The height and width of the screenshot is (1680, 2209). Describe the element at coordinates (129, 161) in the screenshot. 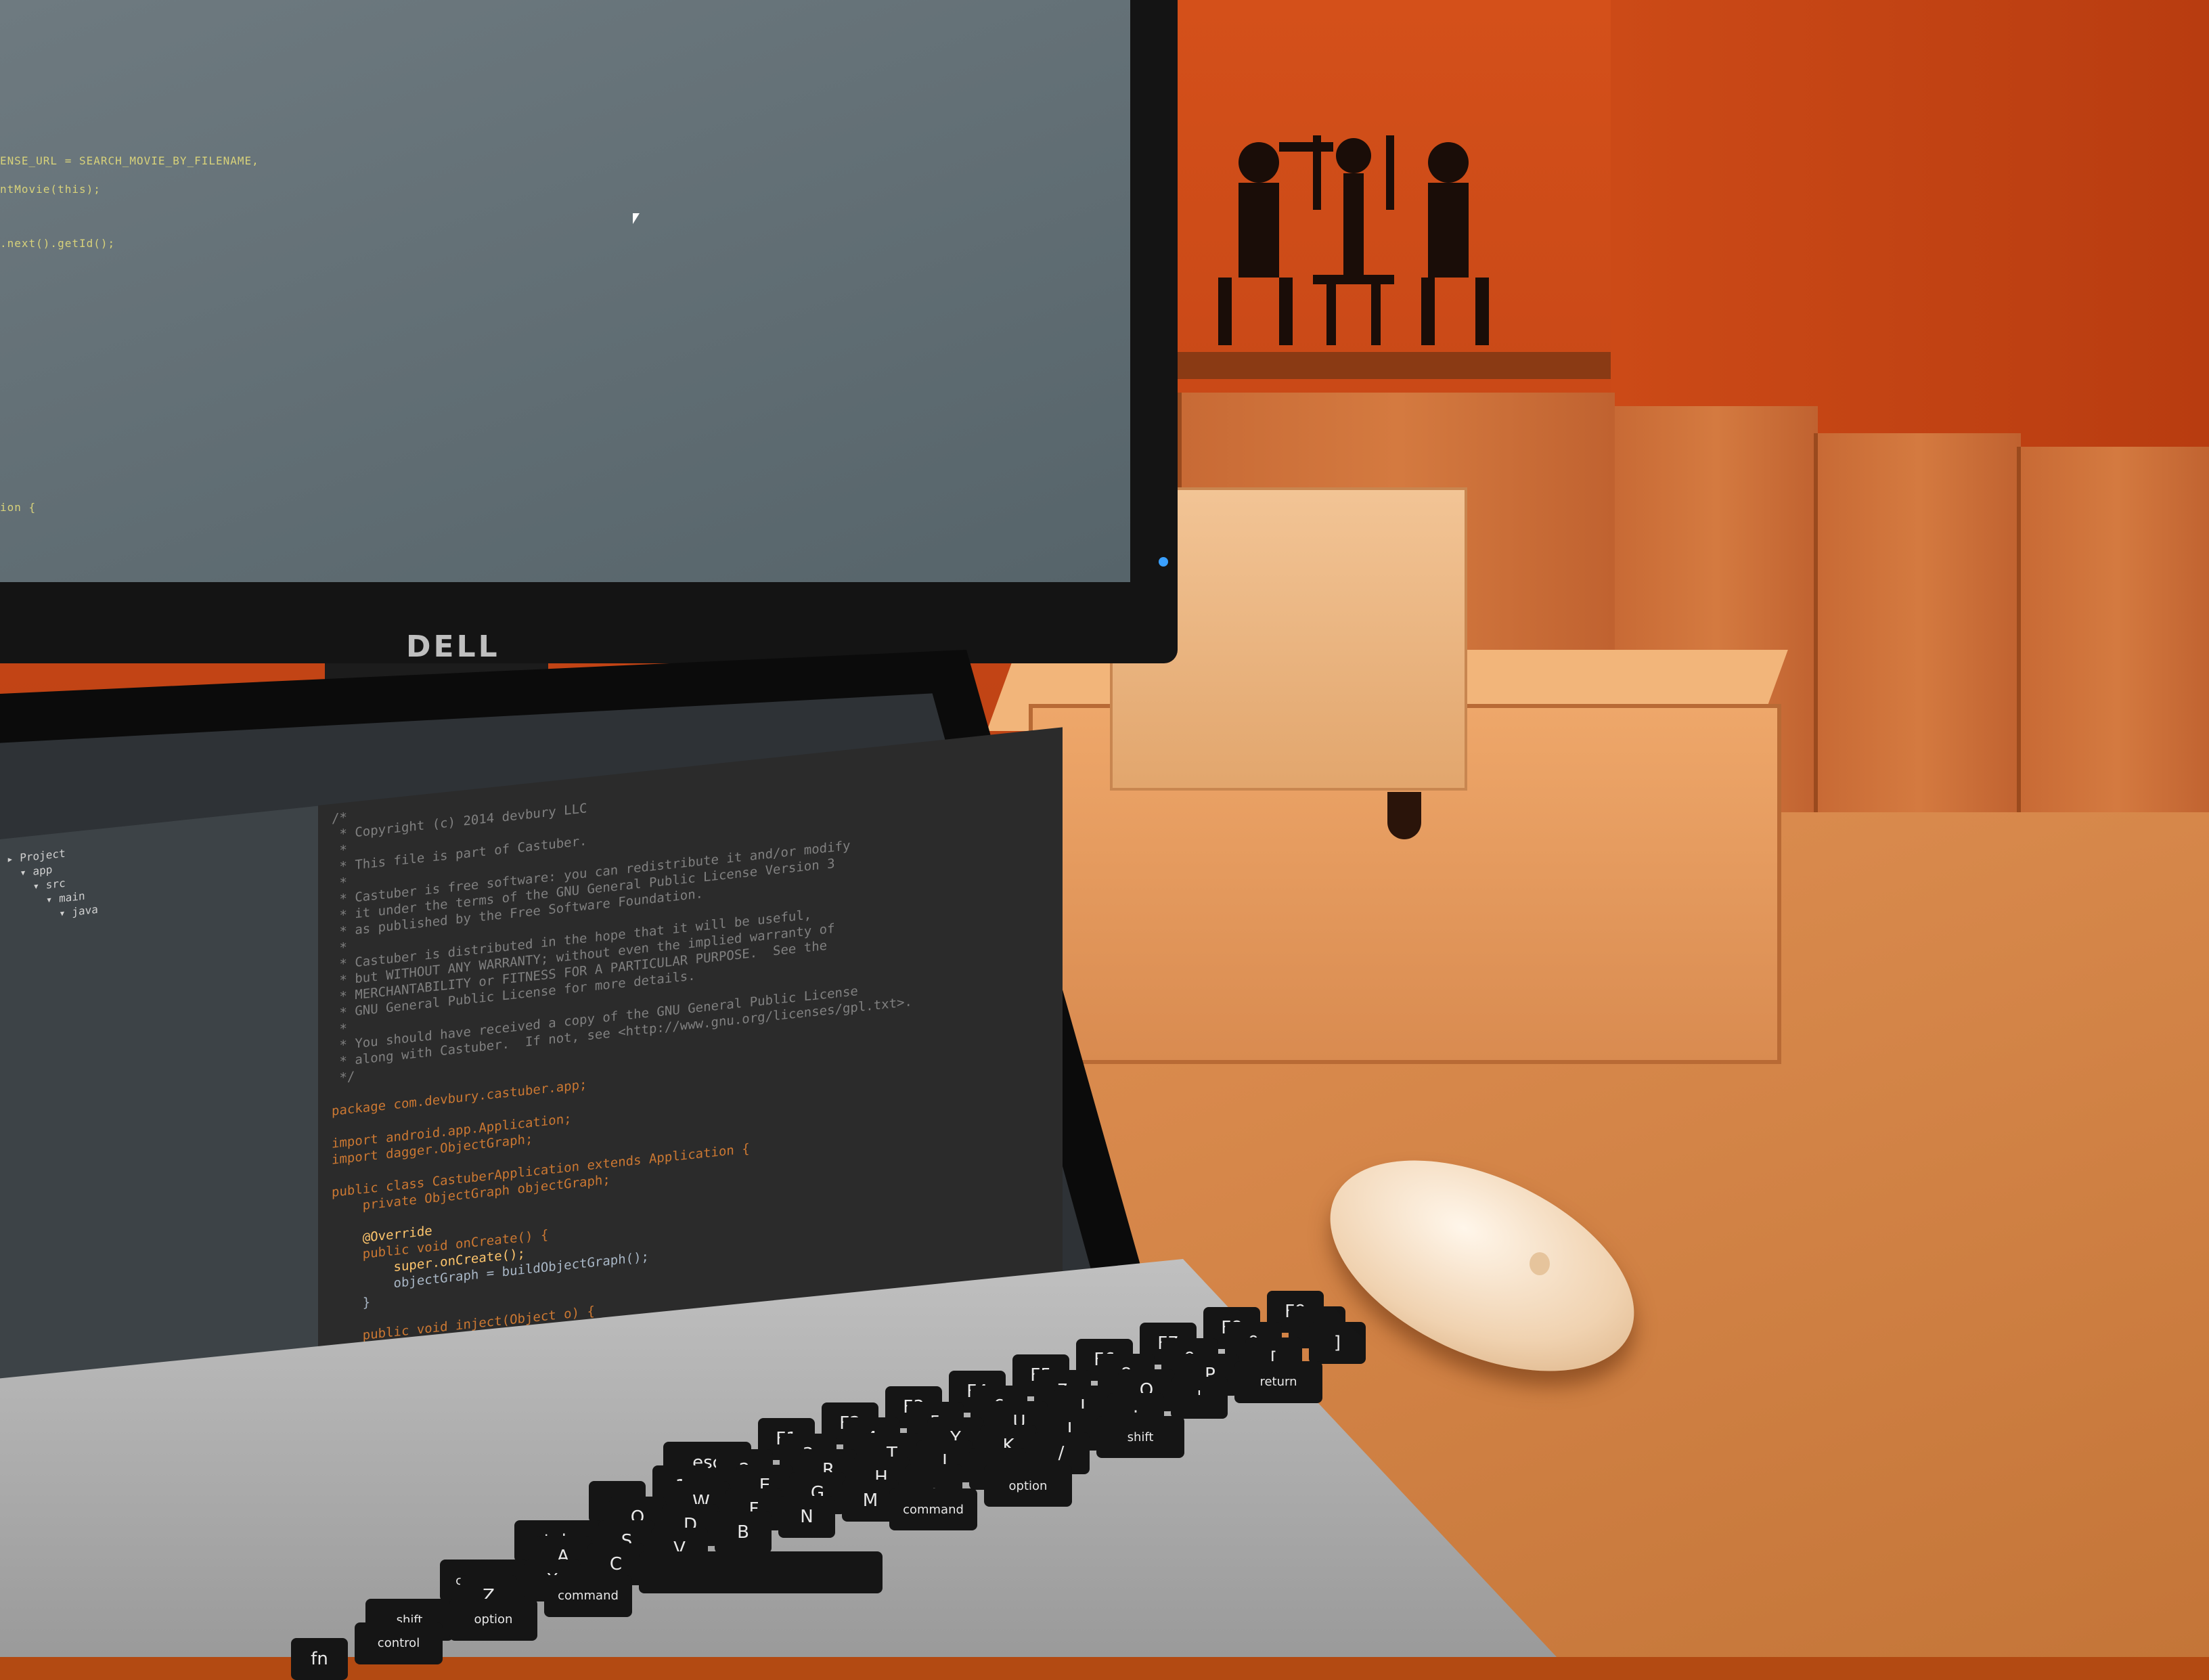

I see `monitor-code-line: ENSE_URL = SEARCH_MOVIE_BY_FILENAME,` at that location.